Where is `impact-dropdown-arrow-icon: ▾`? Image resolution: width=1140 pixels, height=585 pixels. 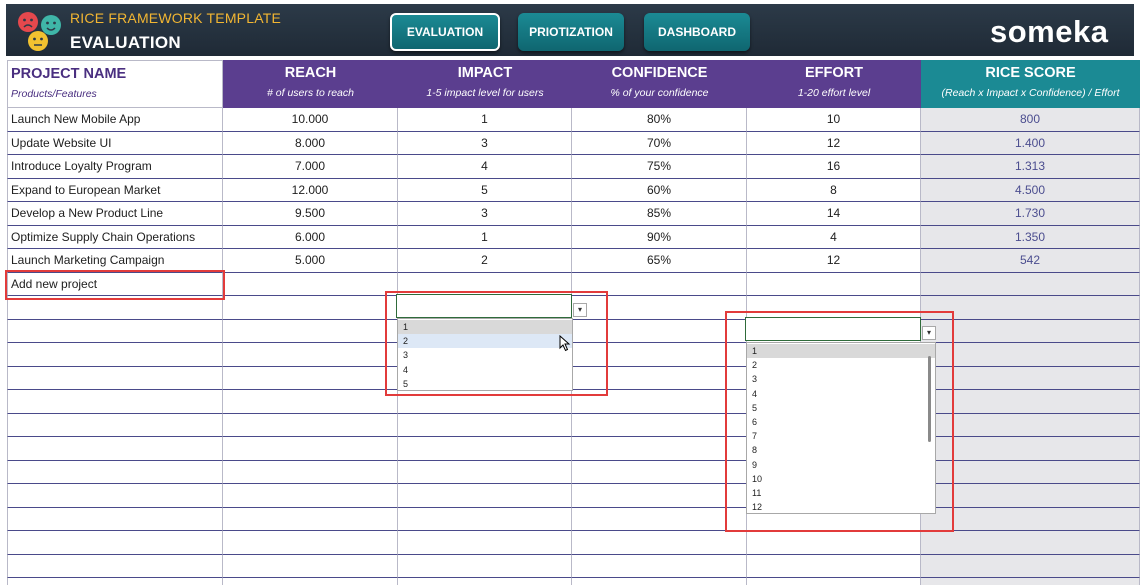
impact-dropdown-arrow-icon: ▾ is located at coordinates (580, 310).